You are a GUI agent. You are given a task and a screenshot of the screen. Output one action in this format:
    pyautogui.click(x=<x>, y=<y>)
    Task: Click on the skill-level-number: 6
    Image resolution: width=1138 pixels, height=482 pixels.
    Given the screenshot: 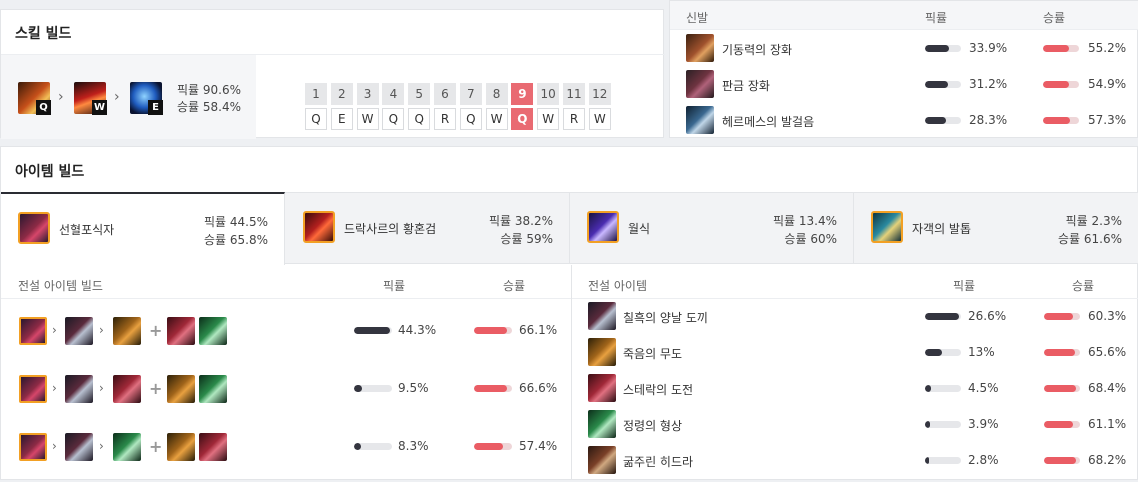 What is the action you would take?
    pyautogui.click(x=445, y=94)
    